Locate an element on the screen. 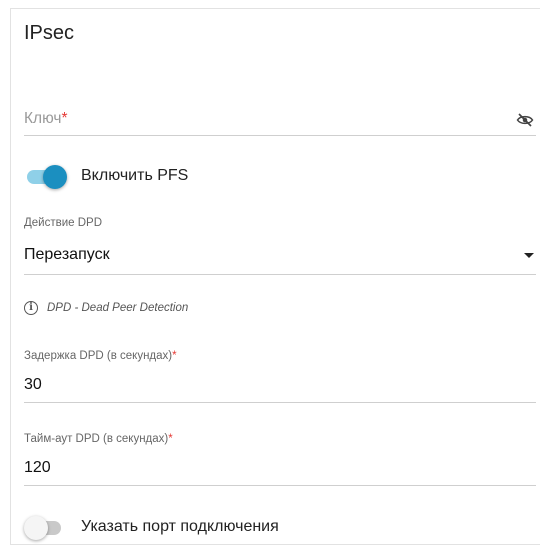 The image size is (540, 545). dpd-timeout-value: 120 is located at coordinates (37, 468).